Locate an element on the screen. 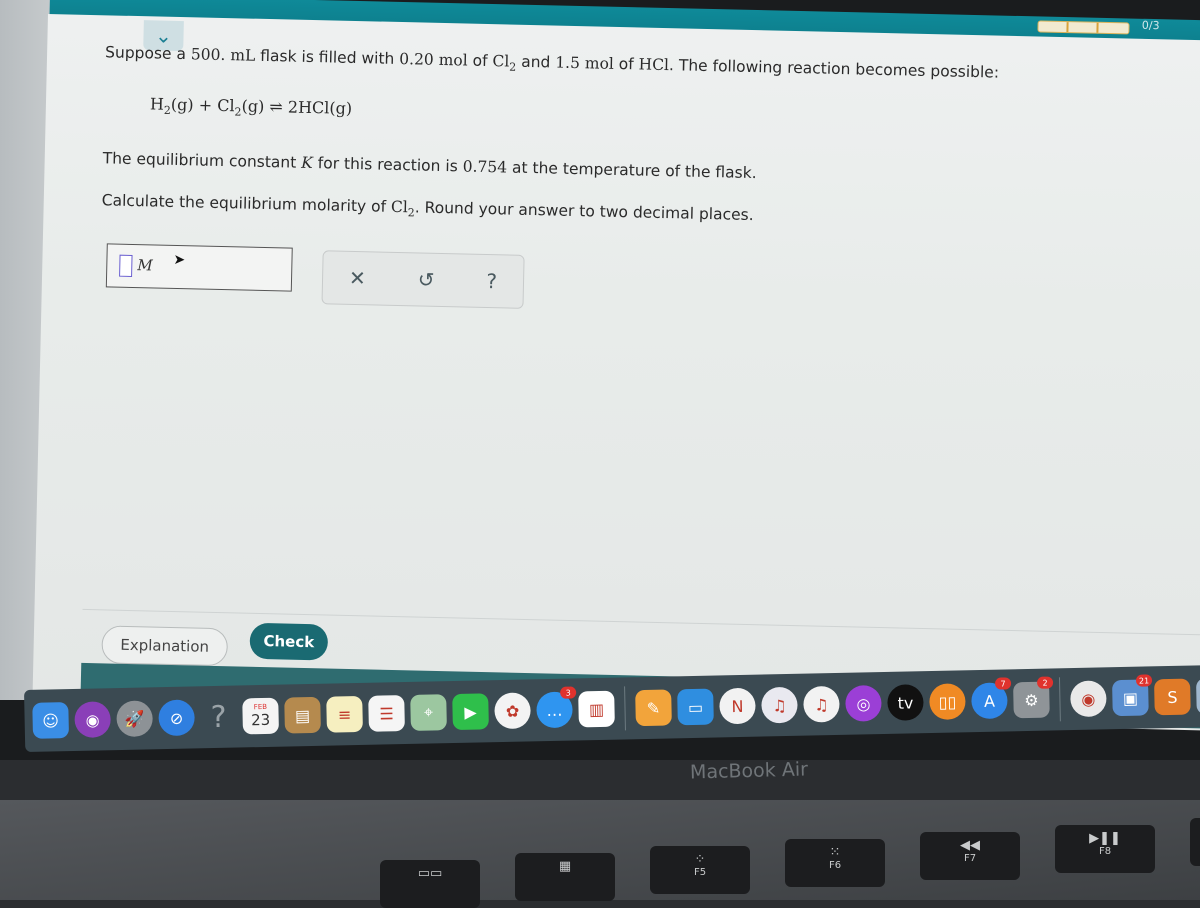  dock-pages-icon: ✎ is located at coordinates (653, 708).